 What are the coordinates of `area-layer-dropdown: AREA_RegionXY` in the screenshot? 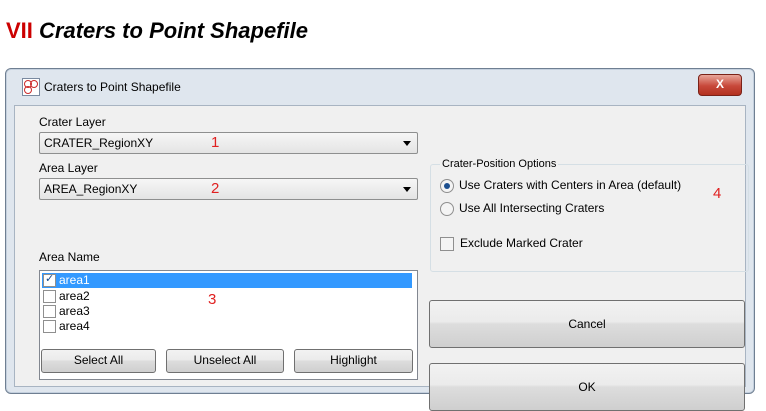 It's located at (228, 189).